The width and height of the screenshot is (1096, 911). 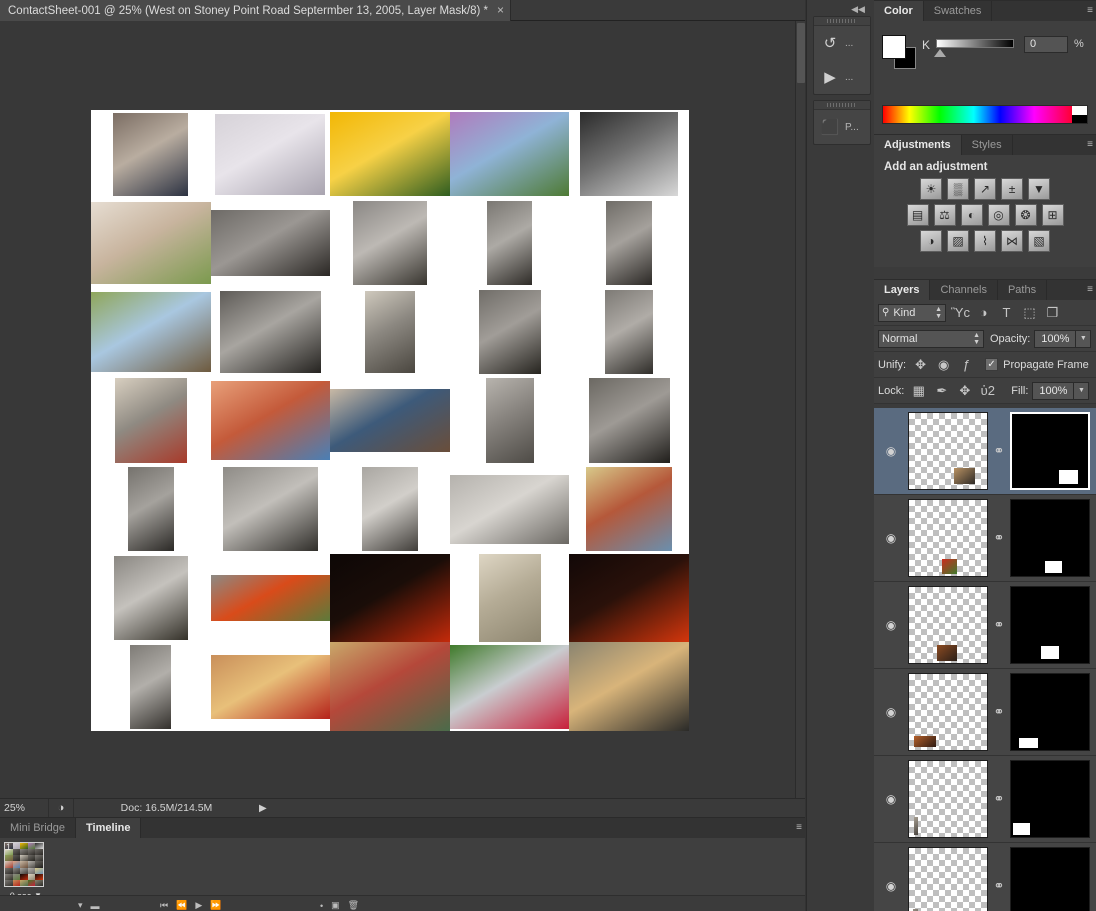 I want to click on lock-image-icon: ✒, so click(x=941, y=391).